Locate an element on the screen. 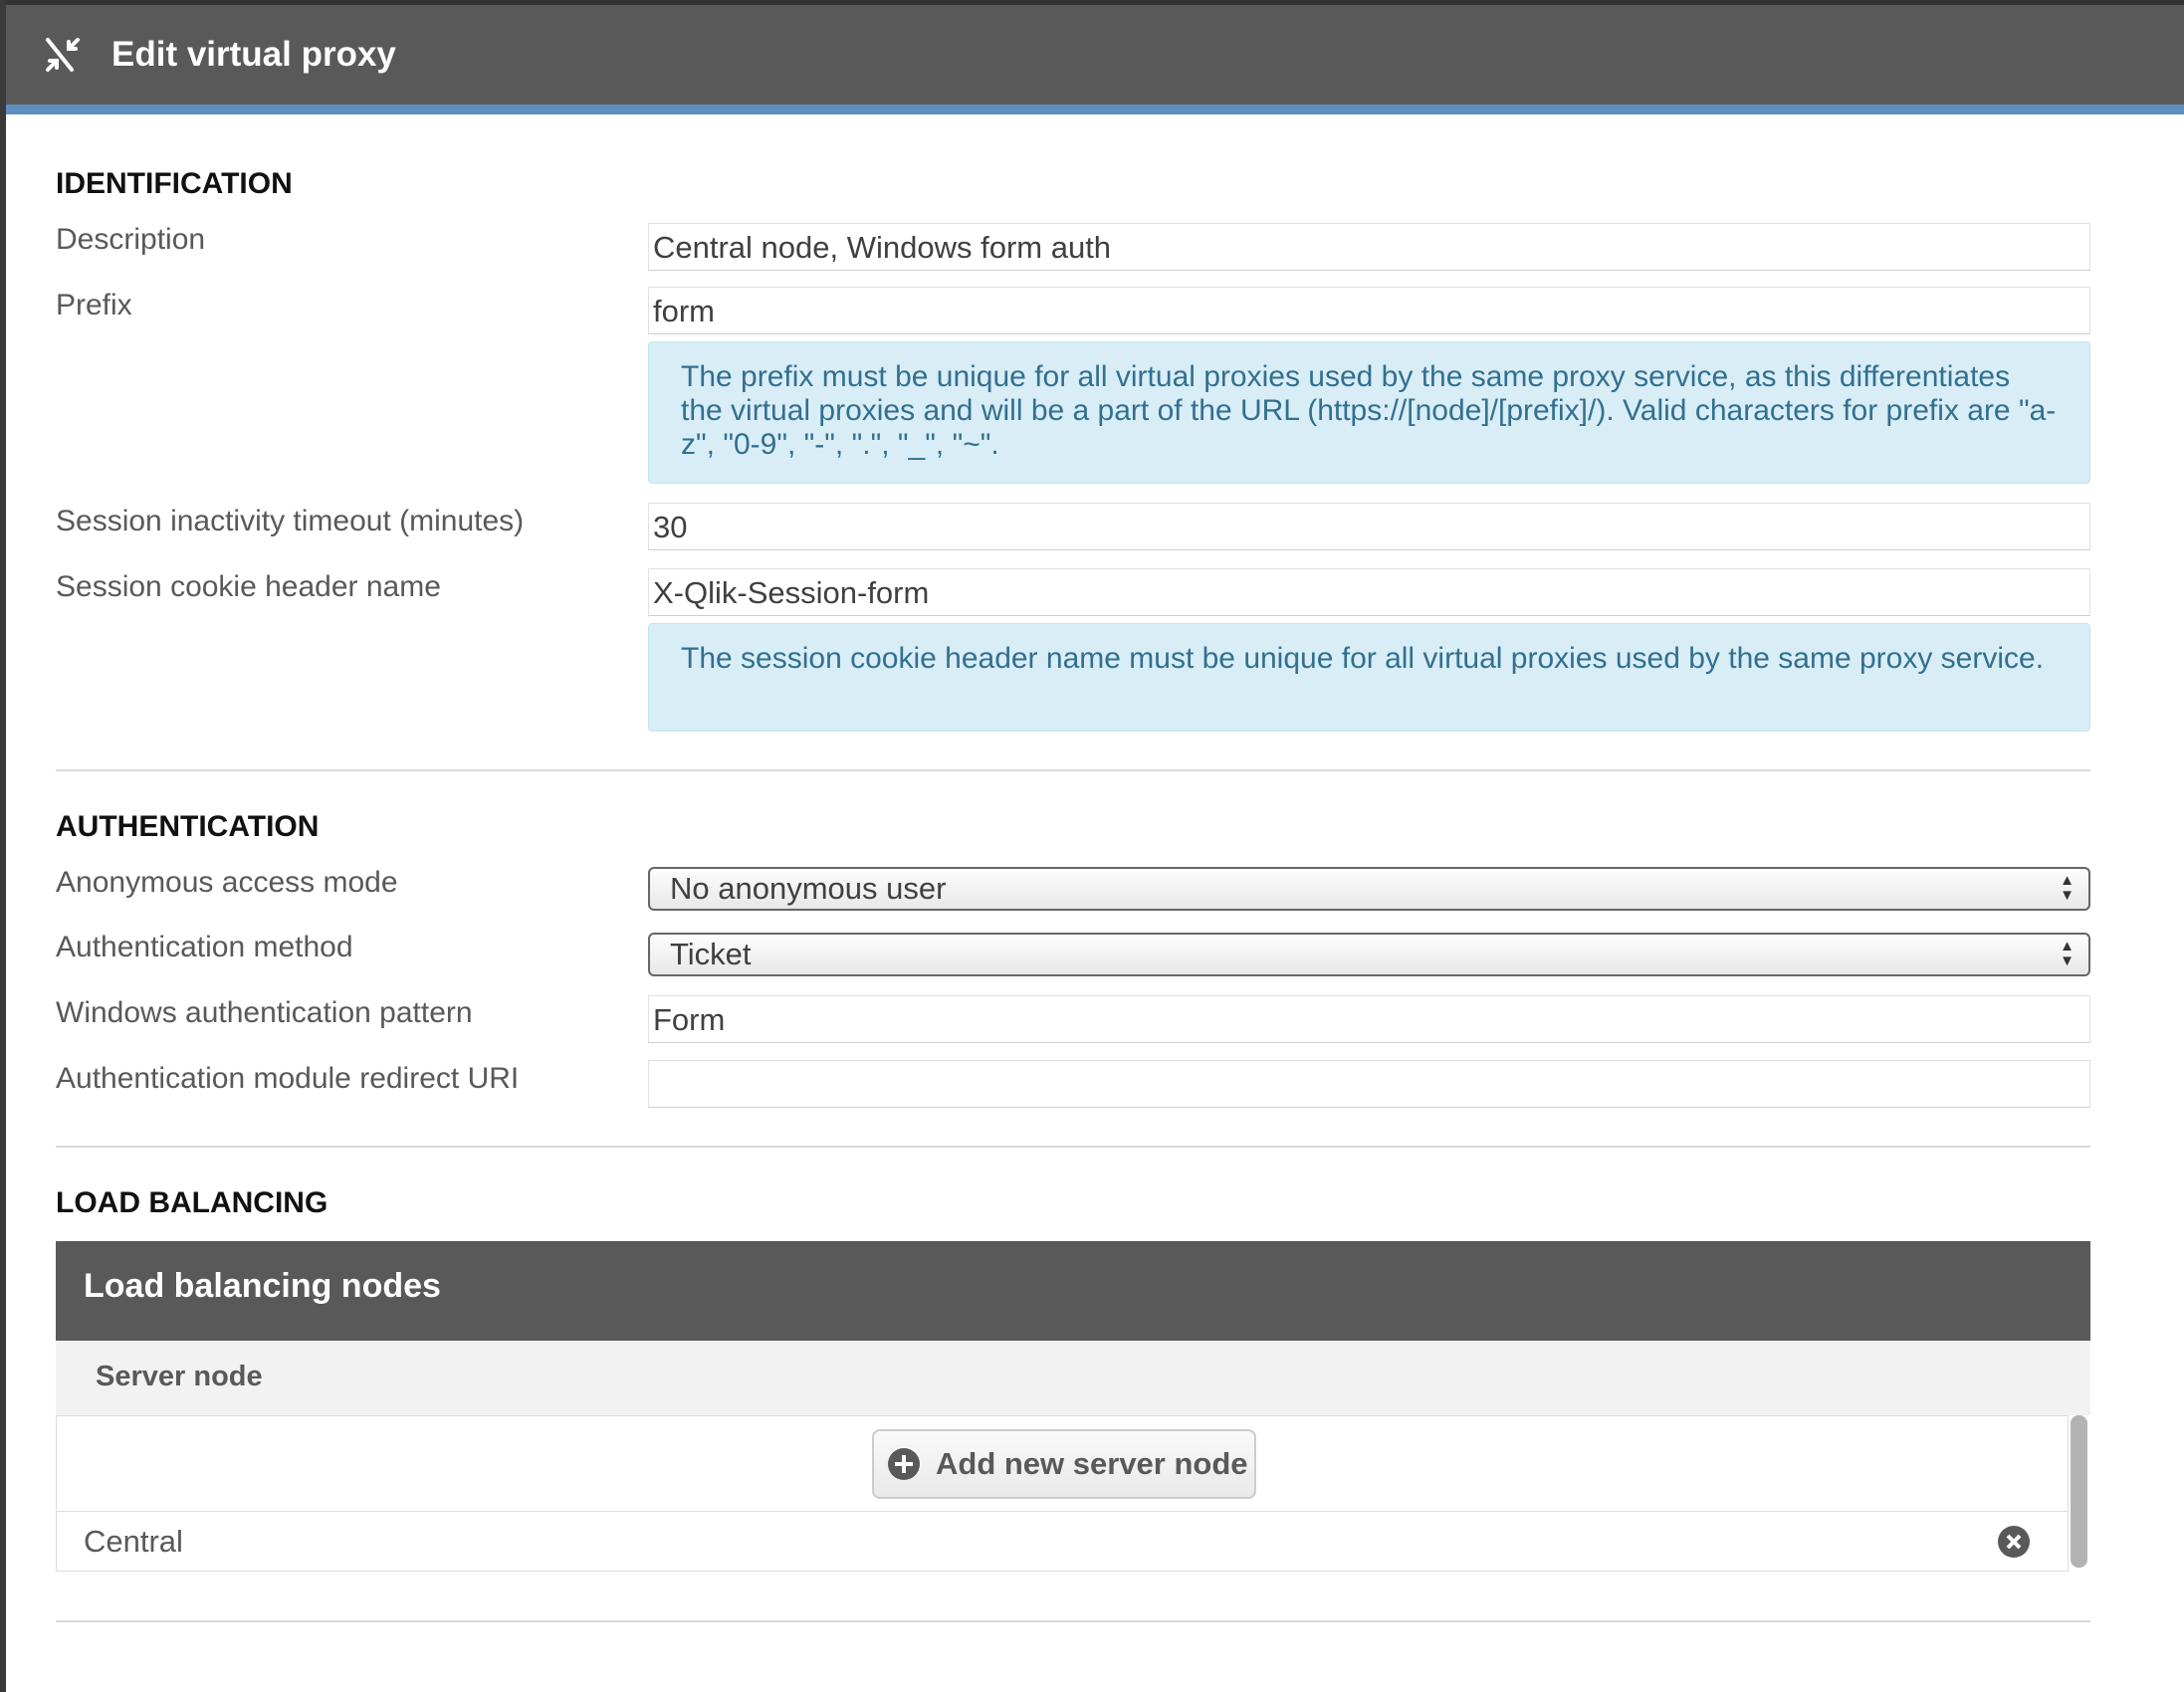 This screenshot has width=2184, height=1692. description-input: Central node, Windows form auth is located at coordinates (1369, 247).